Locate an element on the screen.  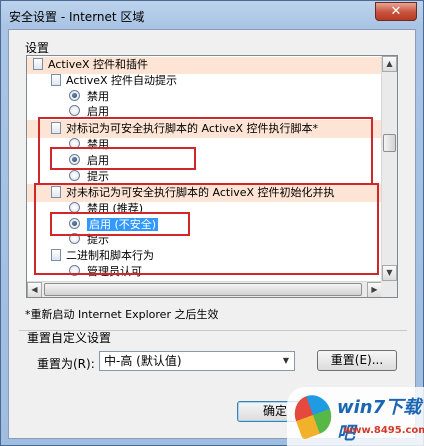
arrow-left-icon: ◀ is located at coordinates (34, 289).